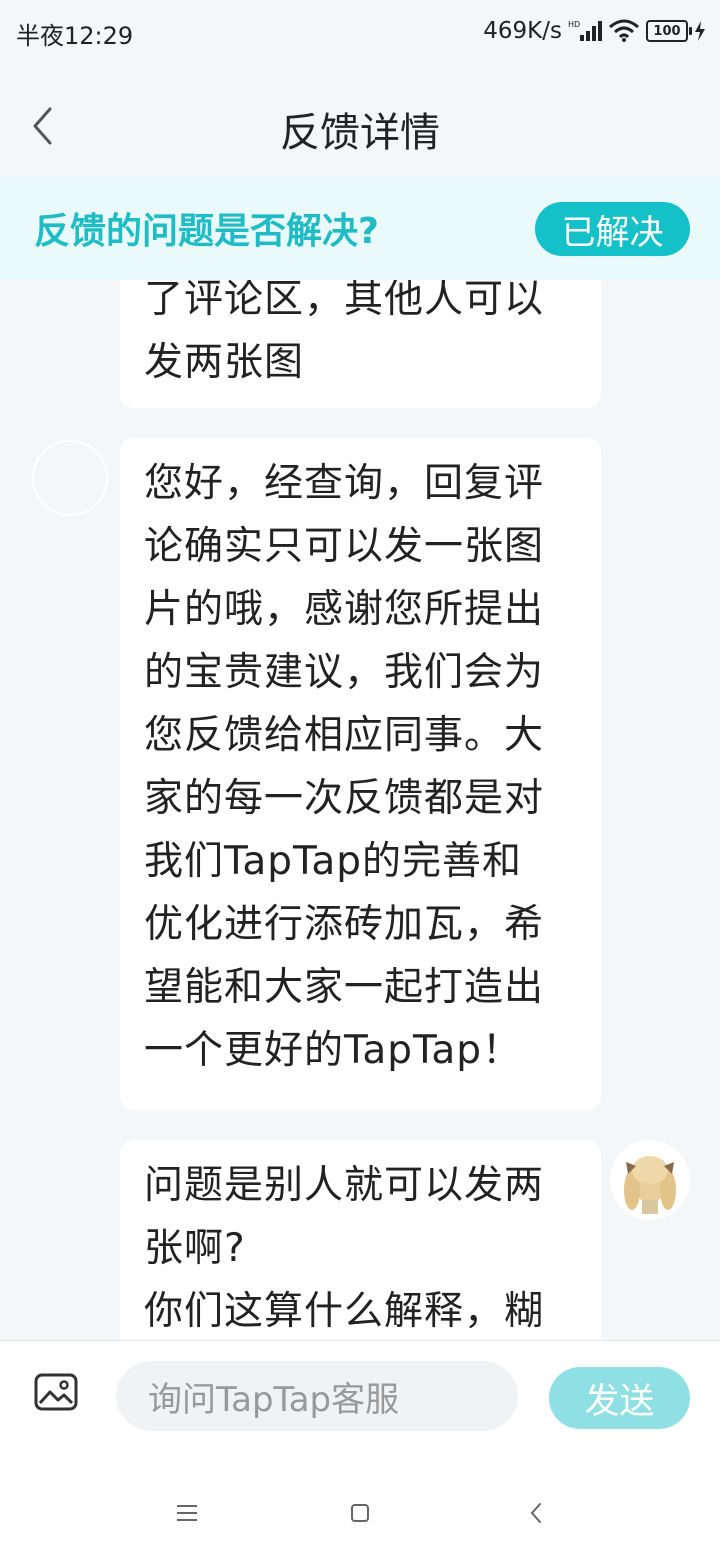  I want to click on resolved-button: 已解决, so click(612, 229).